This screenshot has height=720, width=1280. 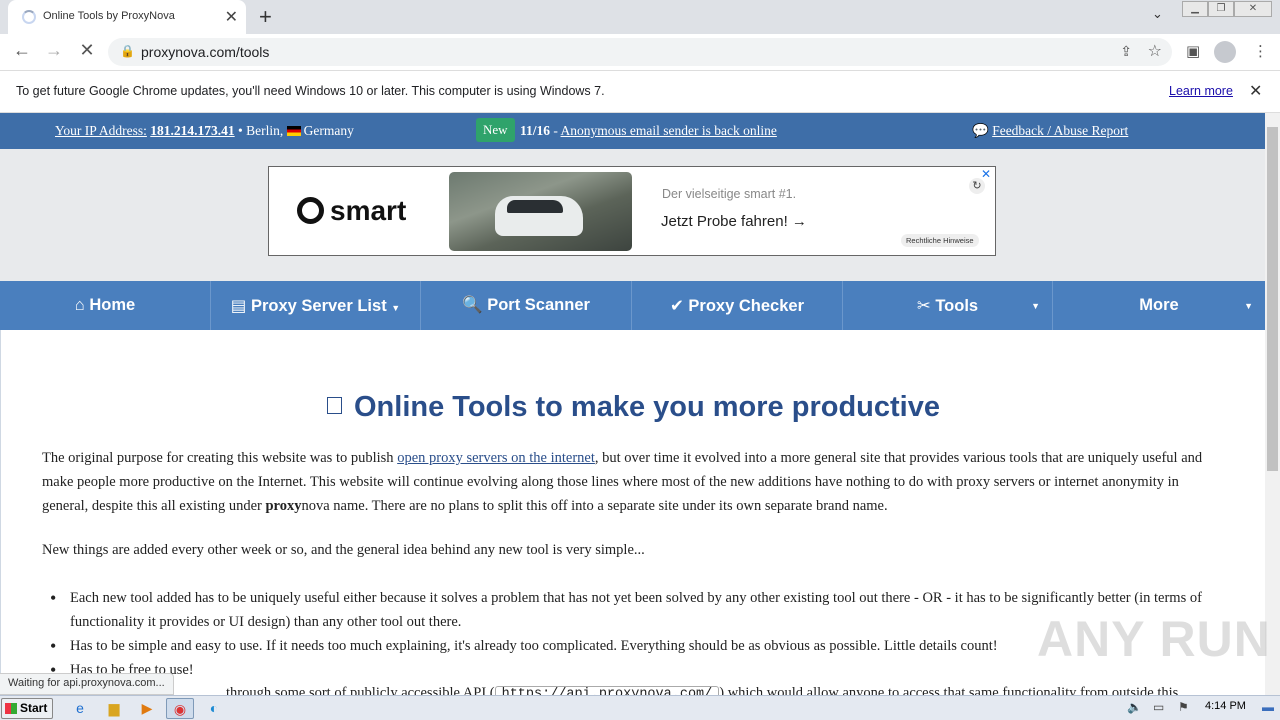 What do you see at coordinates (986, 174) in the screenshot?
I see `ad-close-icon: ✕` at bounding box center [986, 174].